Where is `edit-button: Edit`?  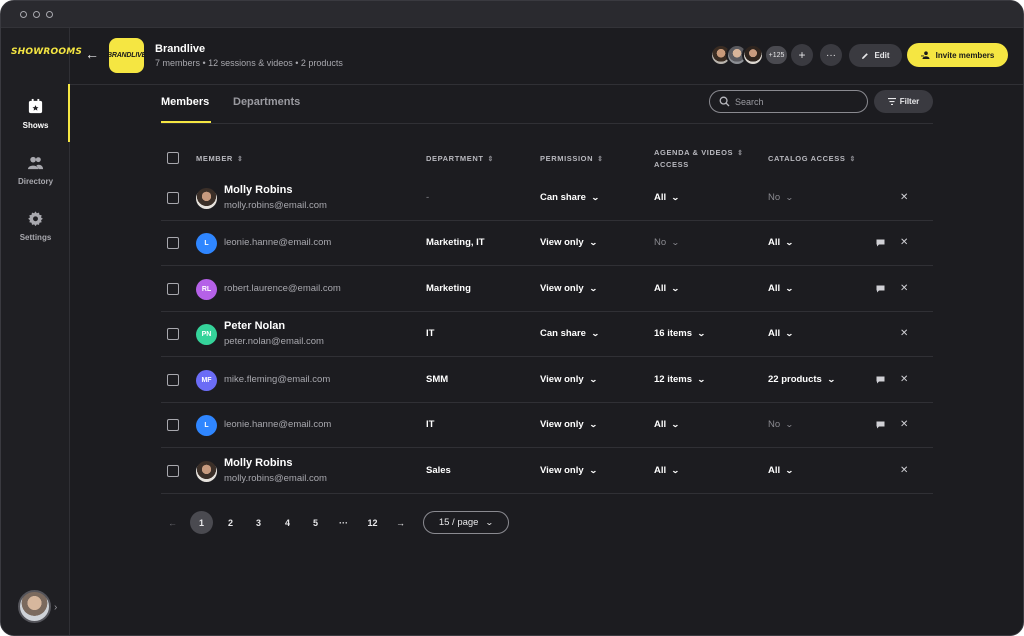
edit-button: Edit is located at coordinates (875, 55).